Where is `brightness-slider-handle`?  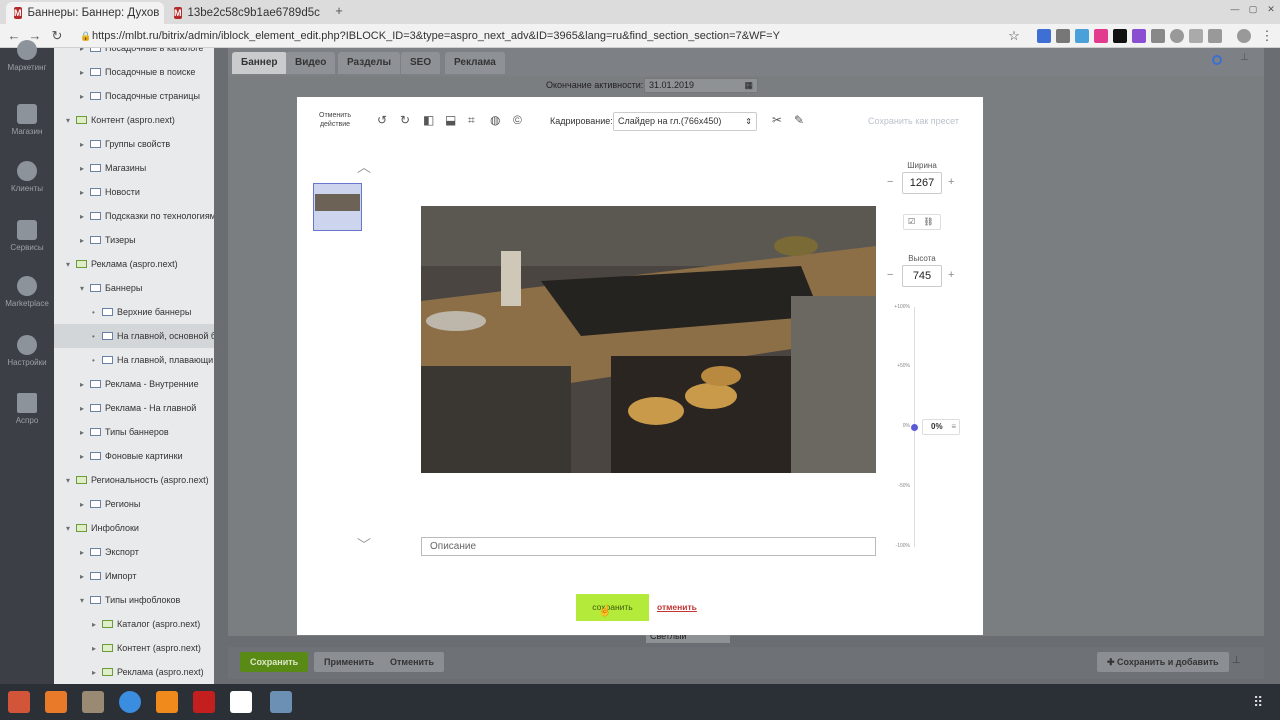
brightness-slider-handle is located at coordinates (914, 427).